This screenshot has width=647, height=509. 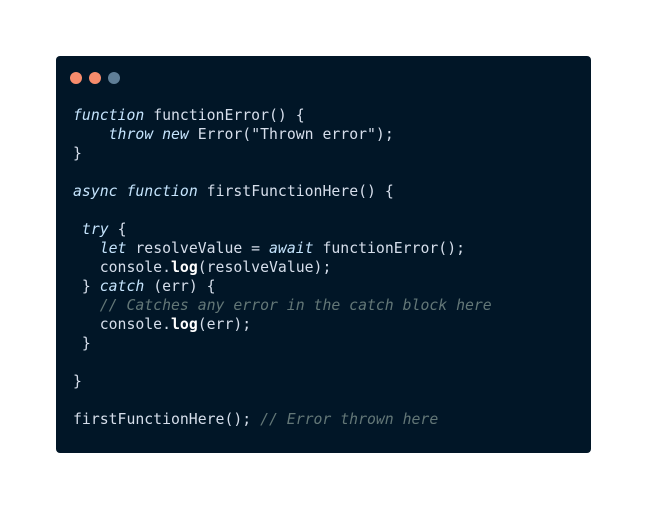 What do you see at coordinates (224, 115) in the screenshot?
I see `code-token: functionError() {` at bounding box center [224, 115].